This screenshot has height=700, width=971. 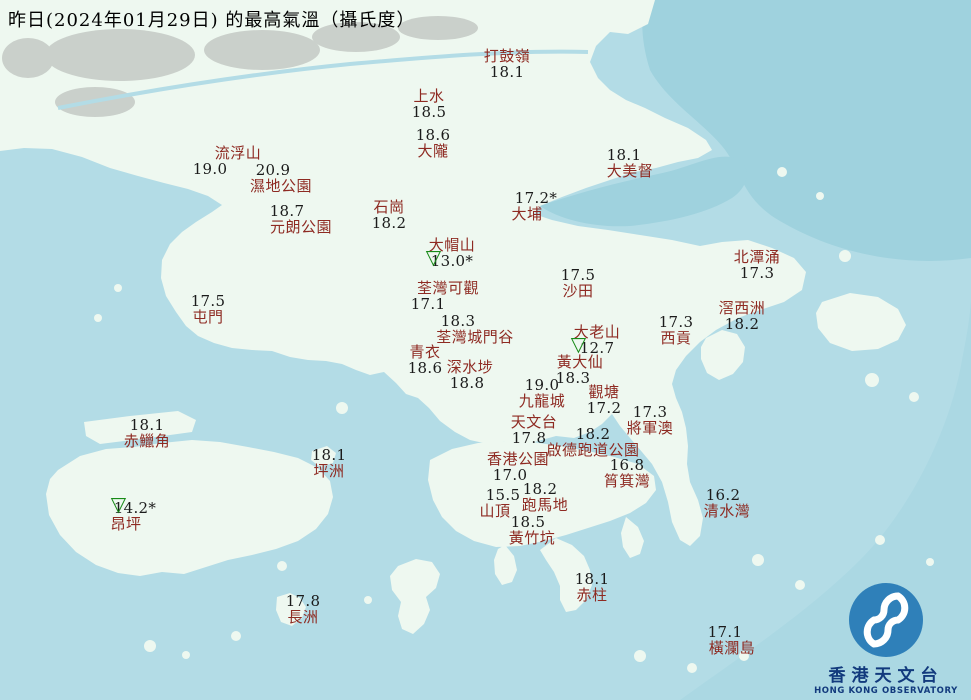 I want to click on station-name: 元朗公園, so click(x=301, y=227).